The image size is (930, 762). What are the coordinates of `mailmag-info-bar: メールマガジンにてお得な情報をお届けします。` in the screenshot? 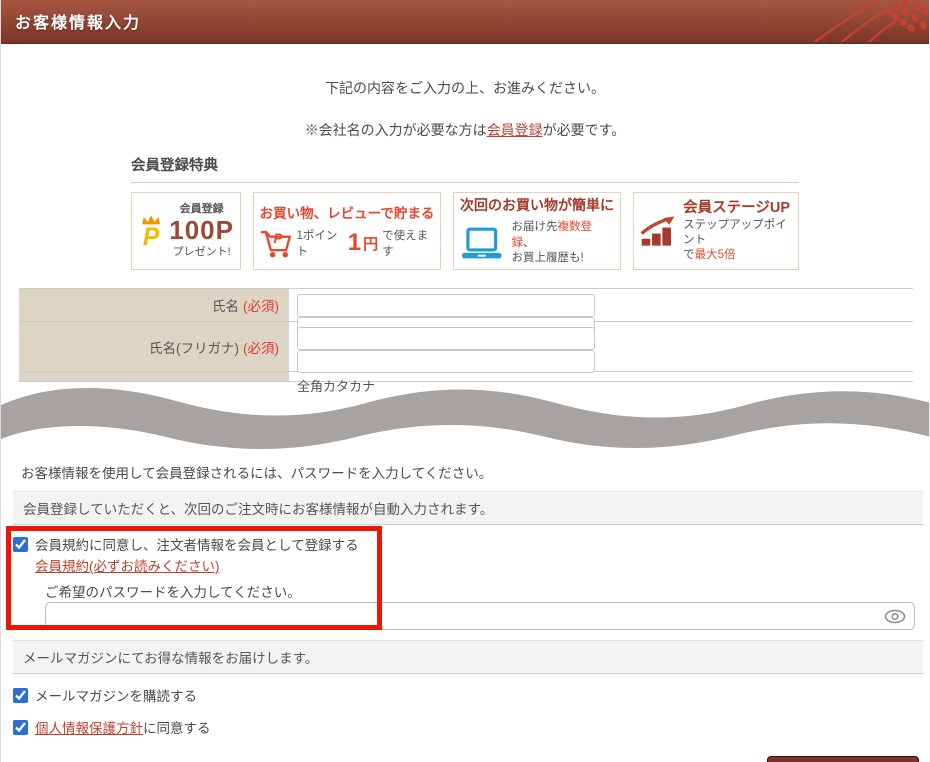 It's located at (468, 657).